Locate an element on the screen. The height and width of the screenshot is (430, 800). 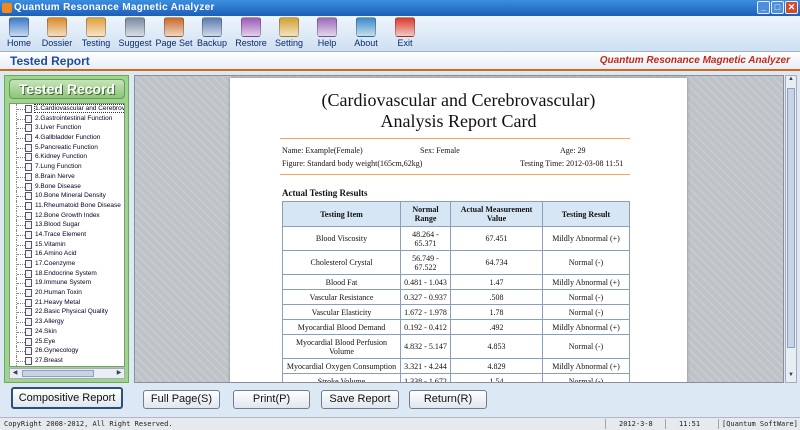
tree-item-label: 25.Eye is located at coordinates (45, 341).